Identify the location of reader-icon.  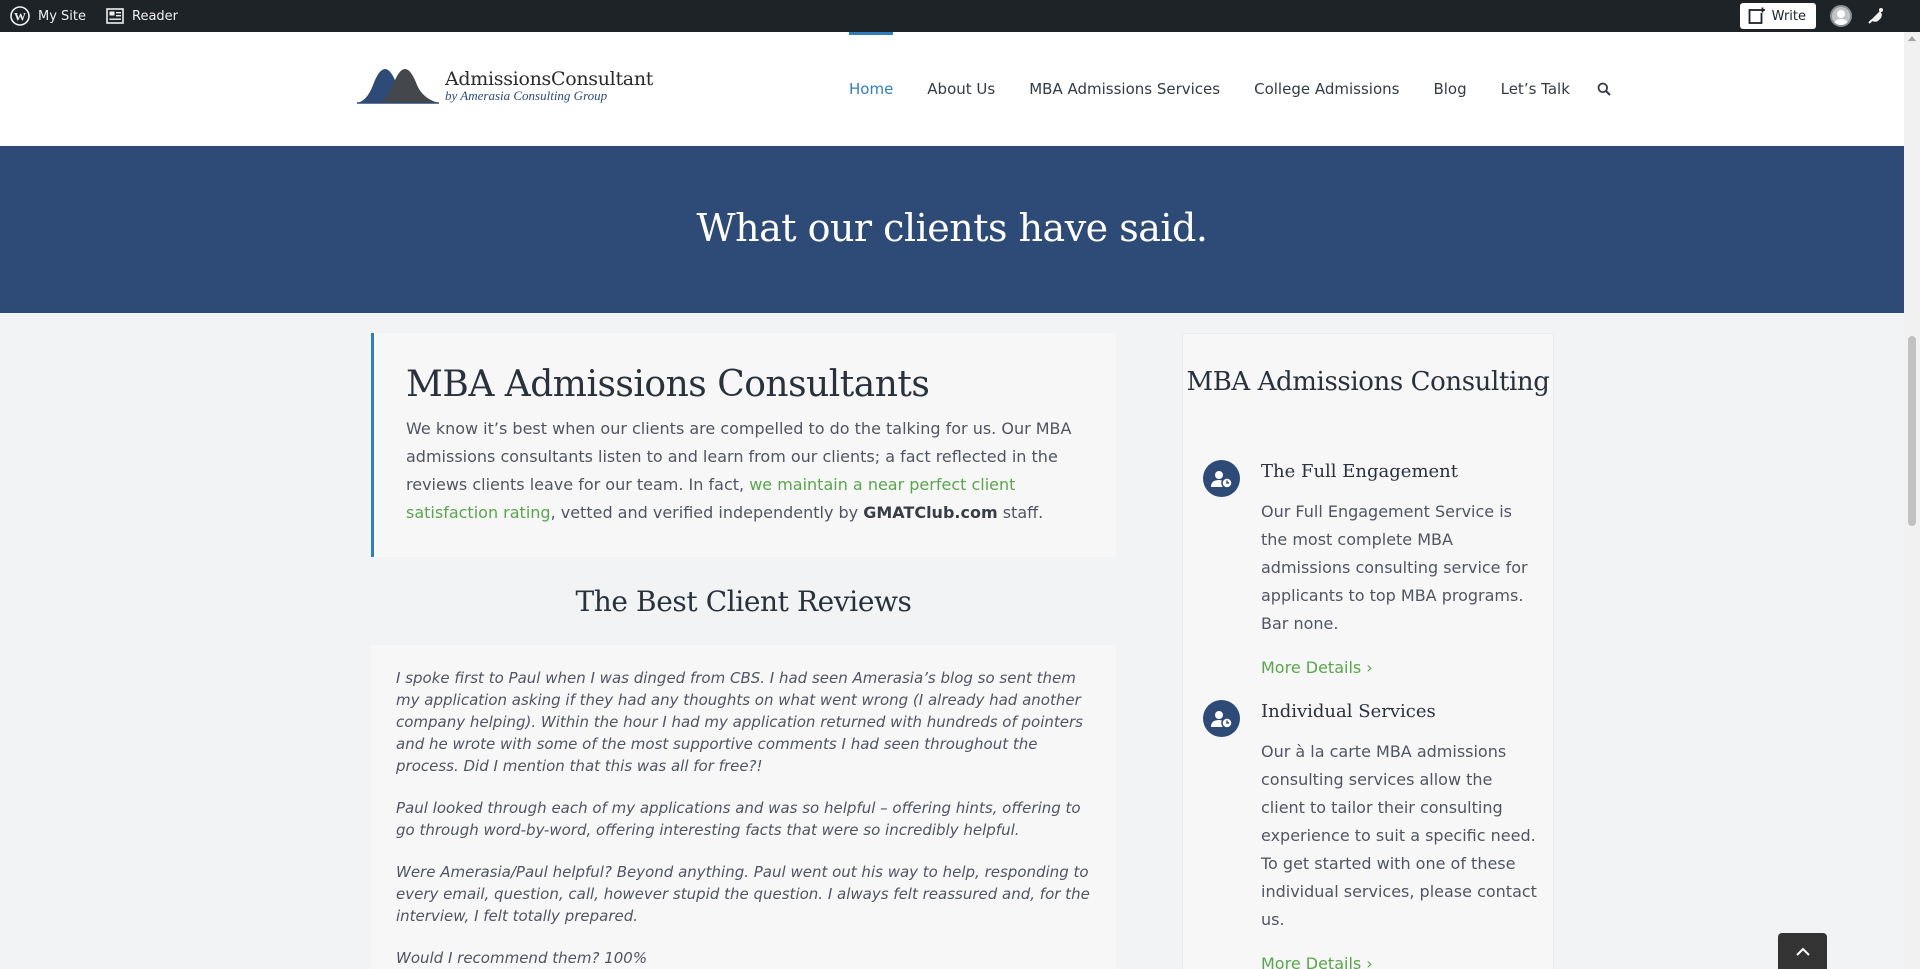
(115, 16).